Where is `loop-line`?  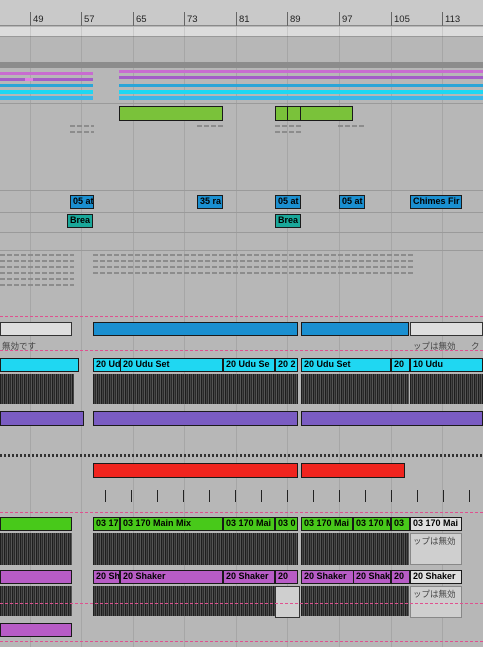 loop-line is located at coordinates (241, 603).